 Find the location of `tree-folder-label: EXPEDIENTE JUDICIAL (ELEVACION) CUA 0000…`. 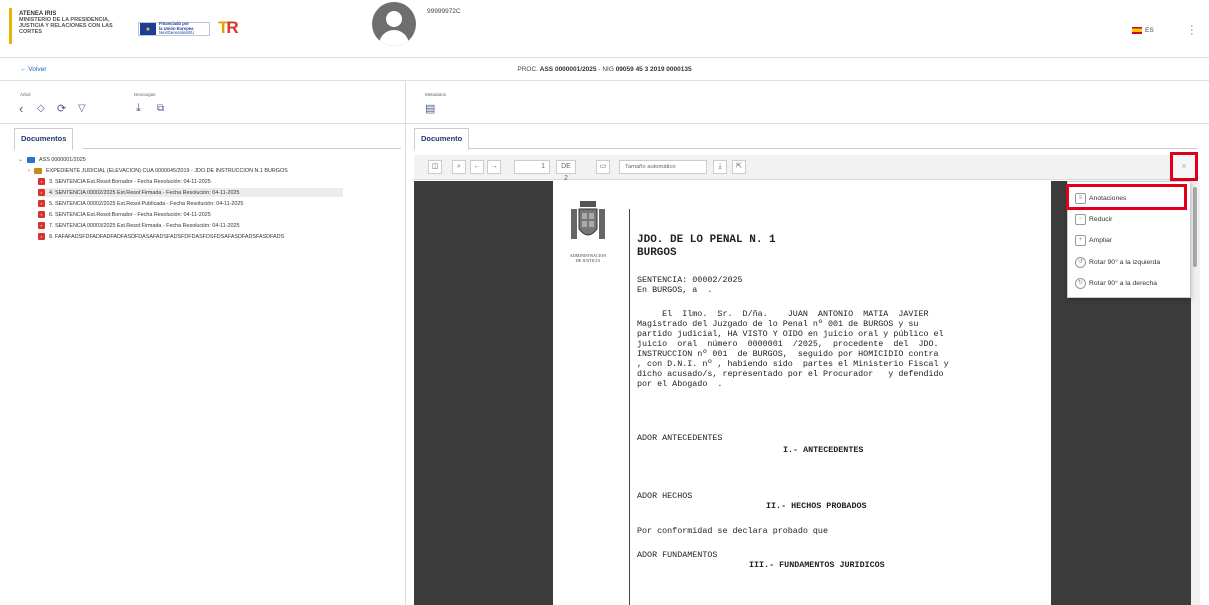

tree-folder-label: EXPEDIENTE JUDICIAL (ELEVACION) CUA 0000… is located at coordinates (167, 170).